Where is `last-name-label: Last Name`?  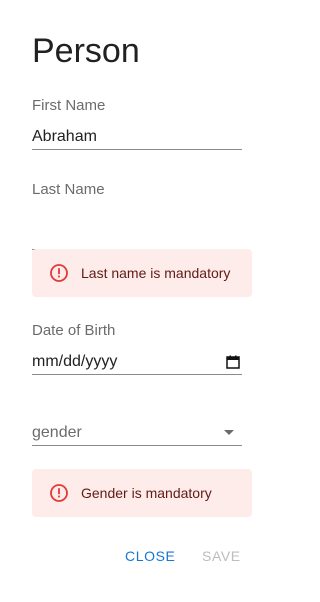 last-name-label: Last Name is located at coordinates (68, 189).